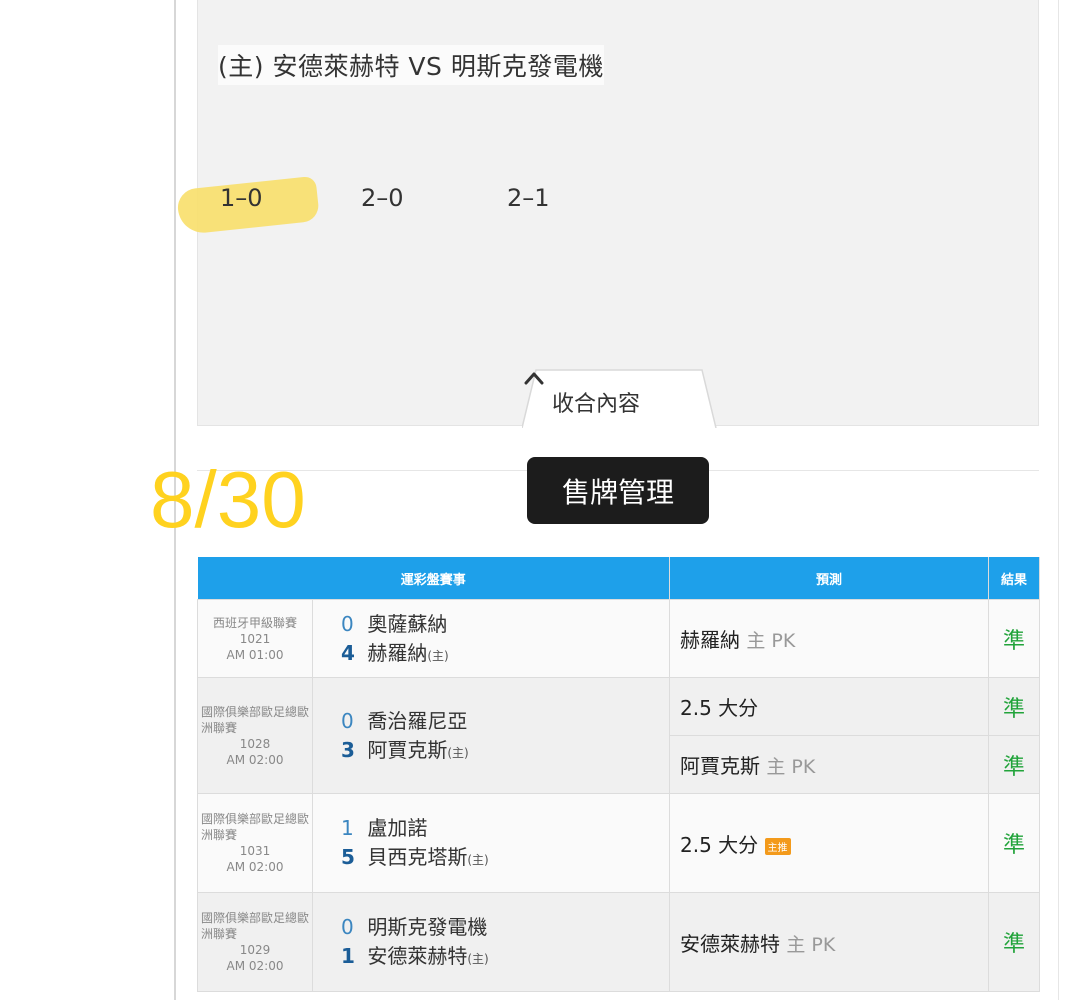 The image size is (1071, 1000). Describe the element at coordinates (618, 490) in the screenshot. I see `tooltip-popup: 售牌管理` at that location.